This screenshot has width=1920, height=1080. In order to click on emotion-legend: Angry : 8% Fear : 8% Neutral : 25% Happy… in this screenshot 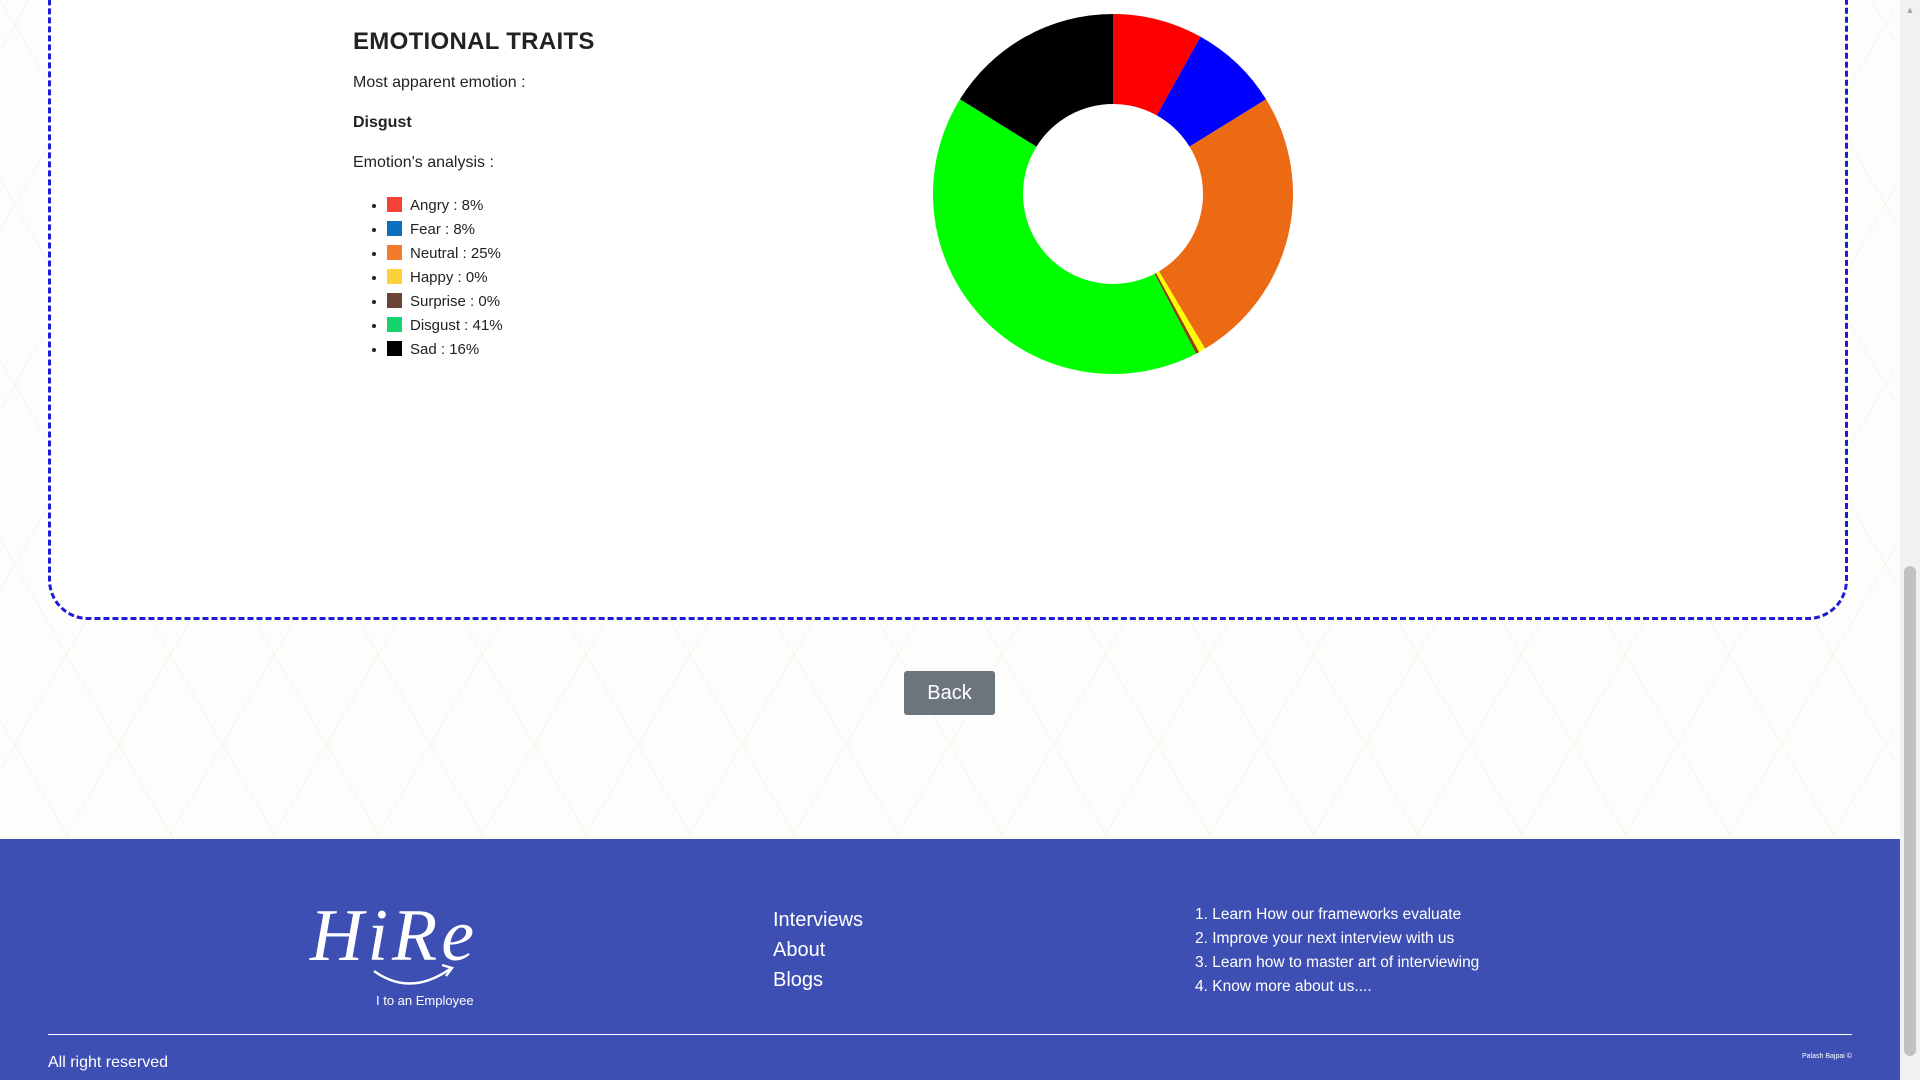, I will do `click(603, 278)`.